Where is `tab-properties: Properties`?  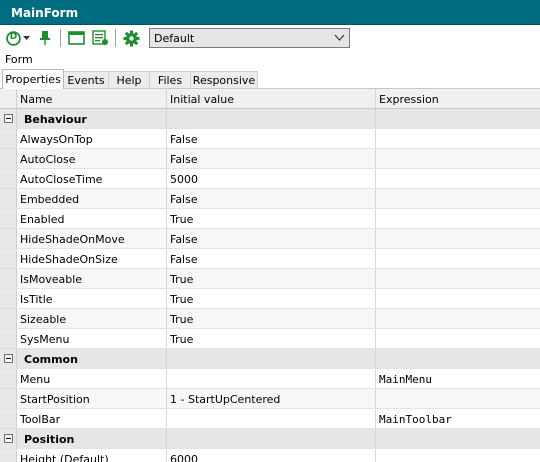
tab-properties: Properties is located at coordinates (33, 79).